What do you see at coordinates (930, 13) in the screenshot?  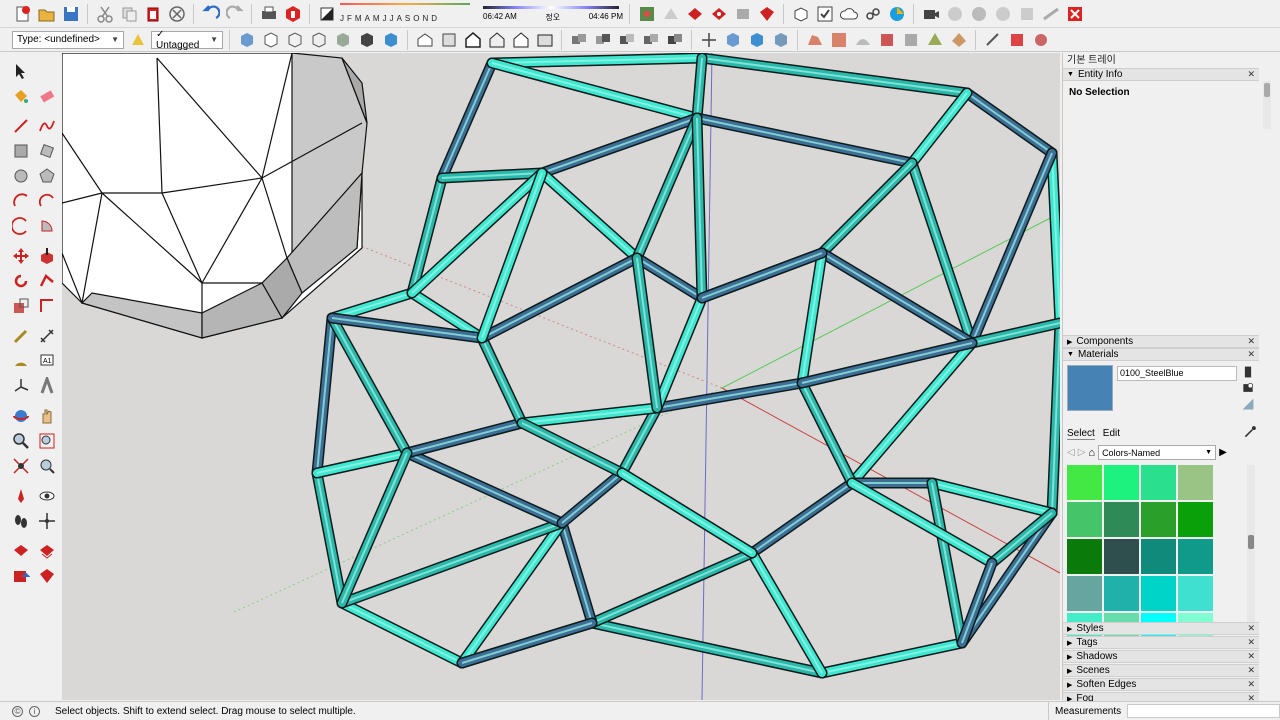 I see `camera-icon` at bounding box center [930, 13].